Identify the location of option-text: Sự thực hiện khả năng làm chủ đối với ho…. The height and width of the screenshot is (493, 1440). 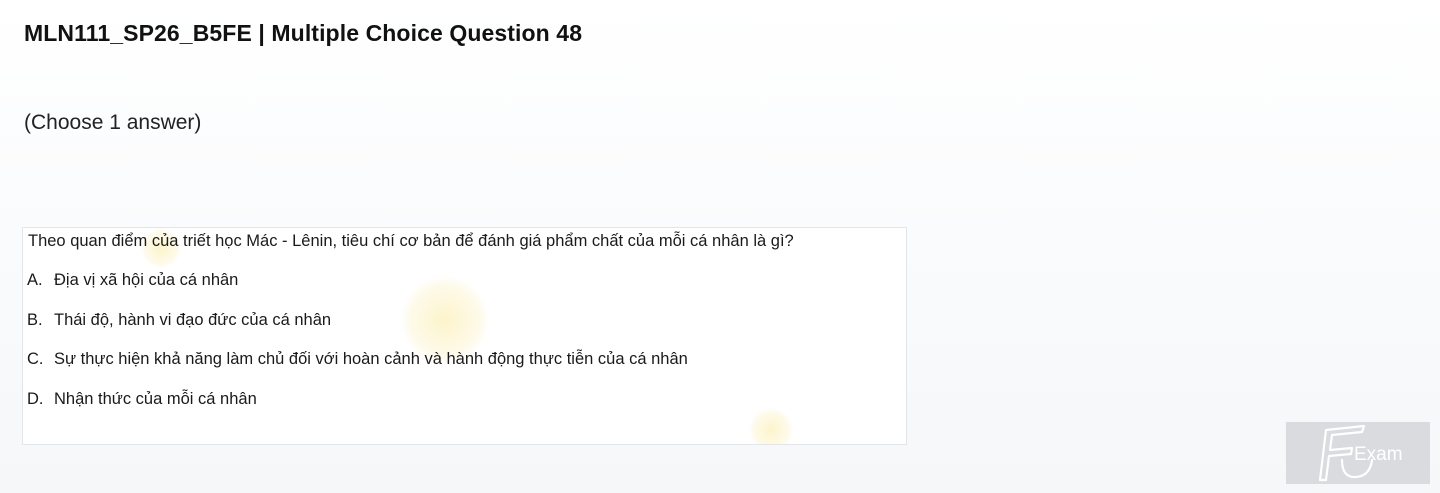
(371, 359).